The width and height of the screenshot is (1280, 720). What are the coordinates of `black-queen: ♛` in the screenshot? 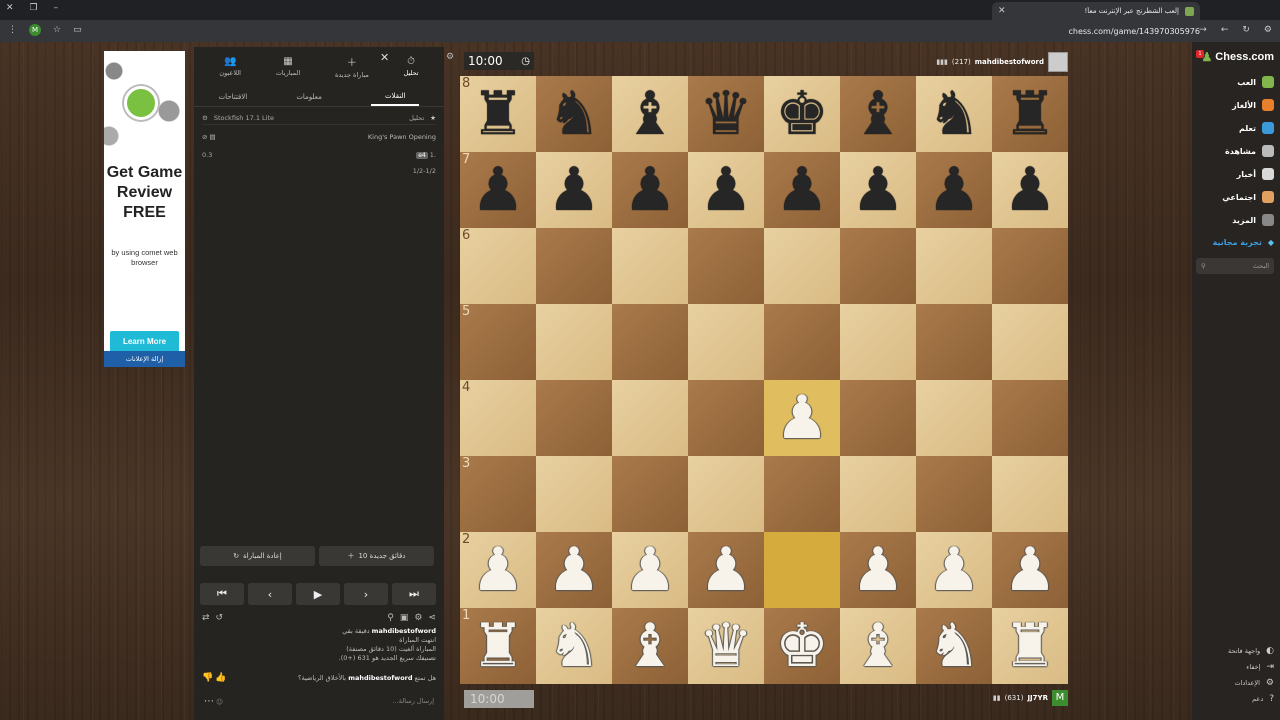 It's located at (726, 114).